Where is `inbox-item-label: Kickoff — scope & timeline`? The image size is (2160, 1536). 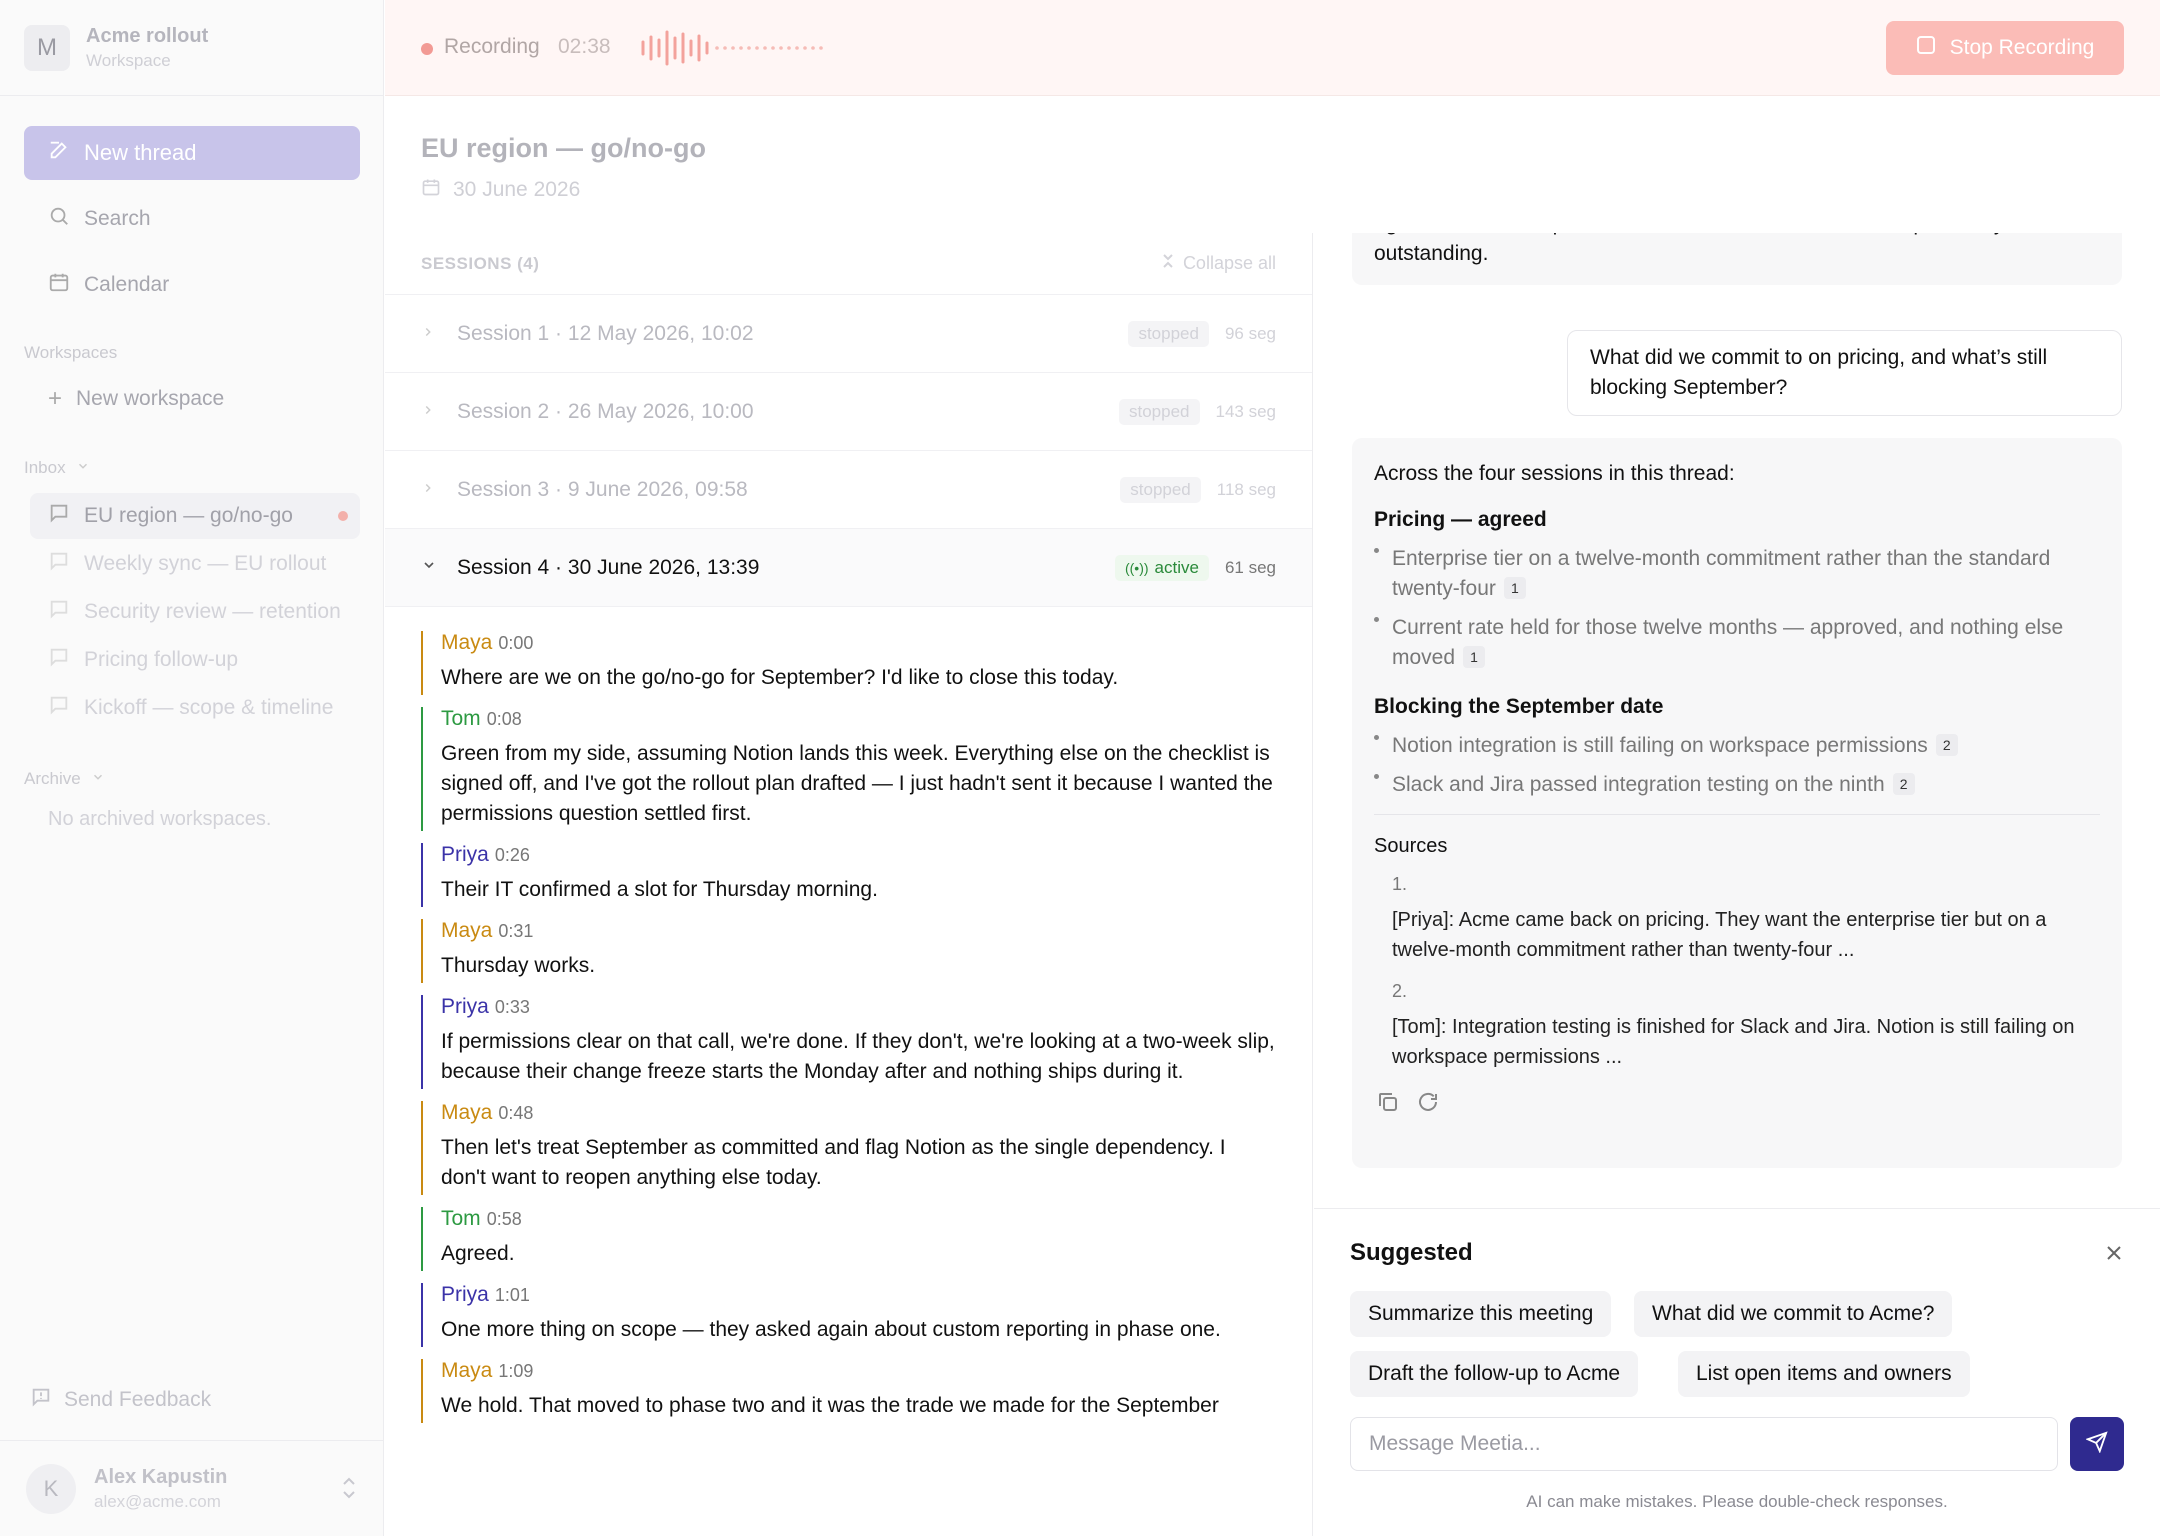
inbox-item-label: Kickoff — scope & timeline is located at coordinates (209, 707).